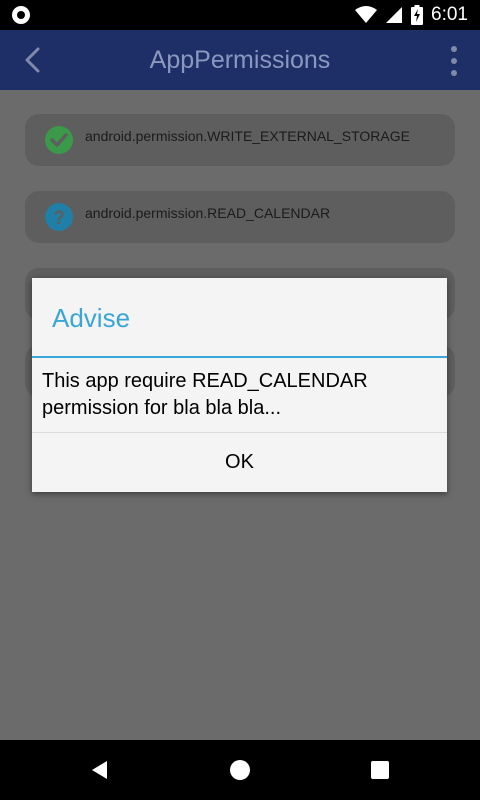 Image resolution: width=480 pixels, height=800 pixels. I want to click on check-circle-icon, so click(59, 140).